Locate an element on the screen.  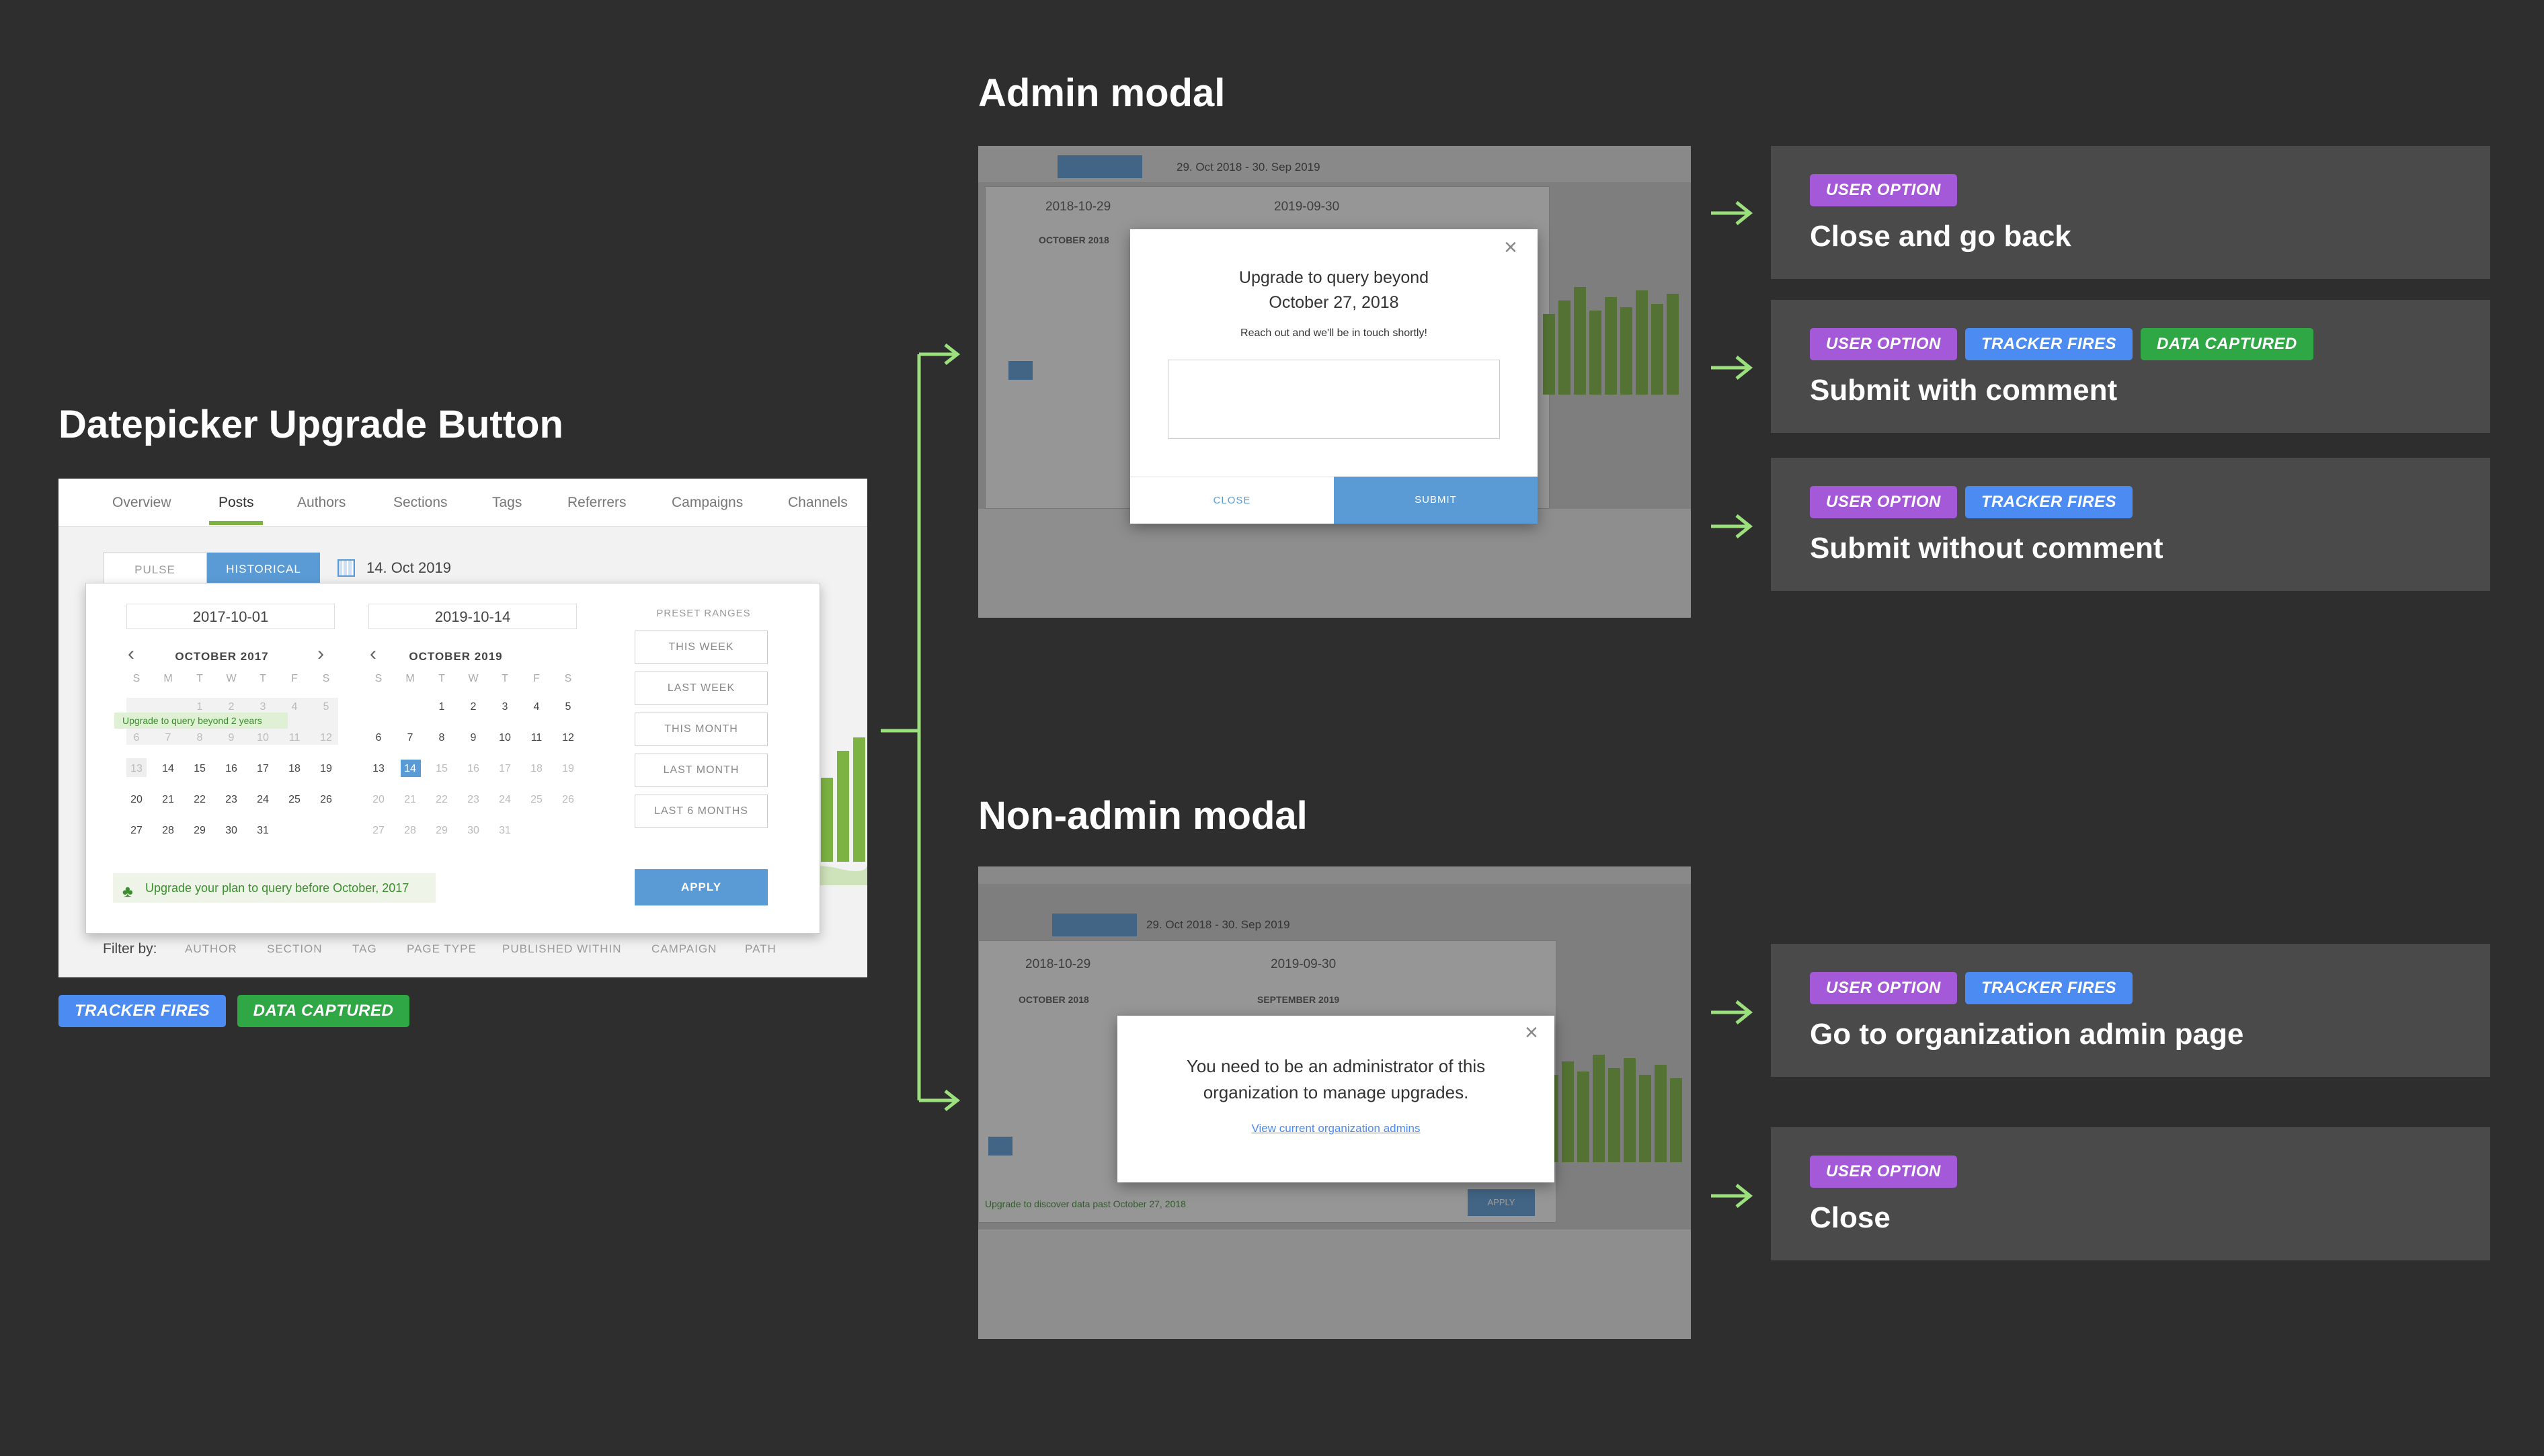
left-month-label: OCTOBER 2017 is located at coordinates (222, 656).